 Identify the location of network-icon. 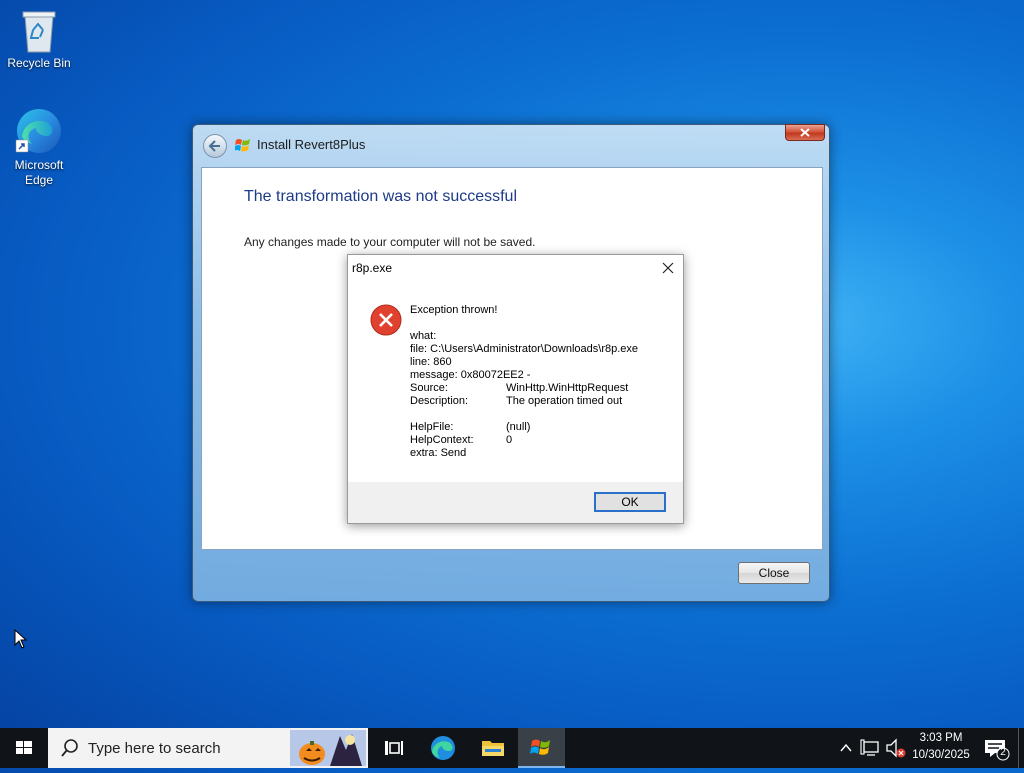
(869, 747).